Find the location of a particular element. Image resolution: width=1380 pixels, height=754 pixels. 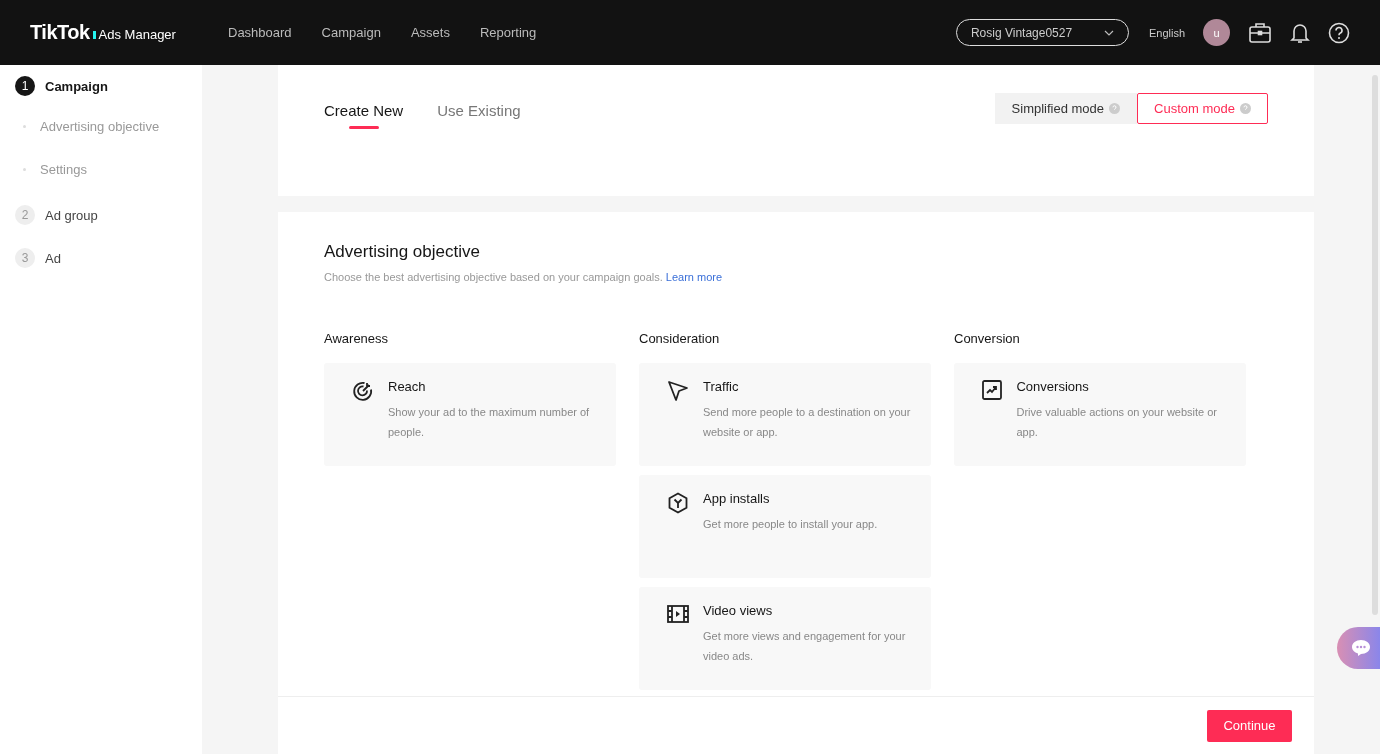

nav-link: Reporting is located at coordinates (508, 32).